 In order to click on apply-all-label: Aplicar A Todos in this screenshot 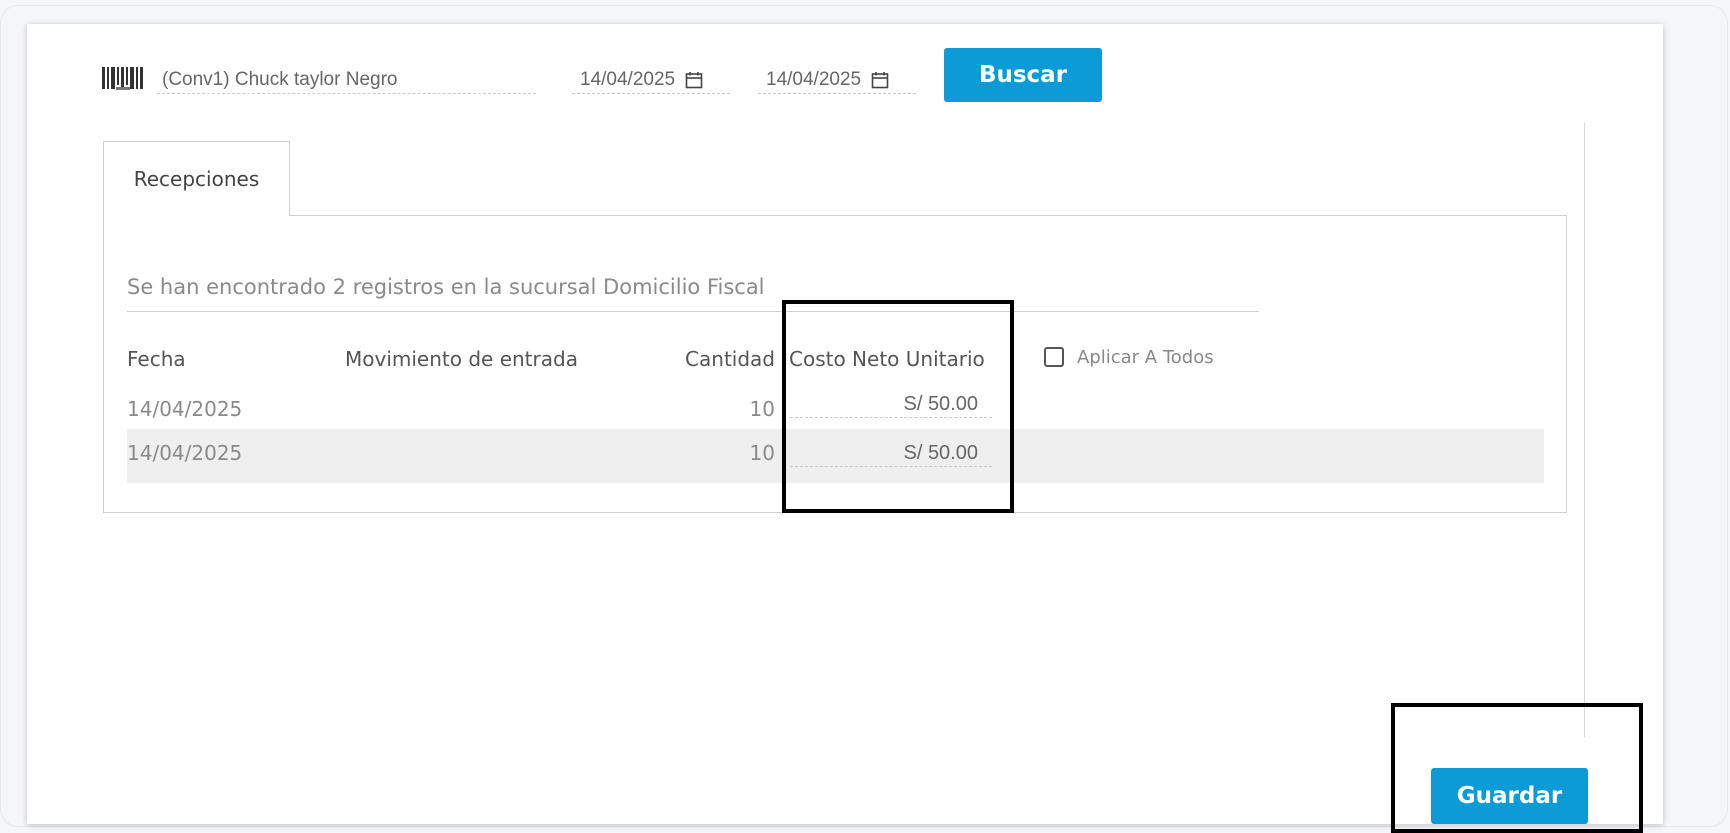, I will do `click(1145, 357)`.